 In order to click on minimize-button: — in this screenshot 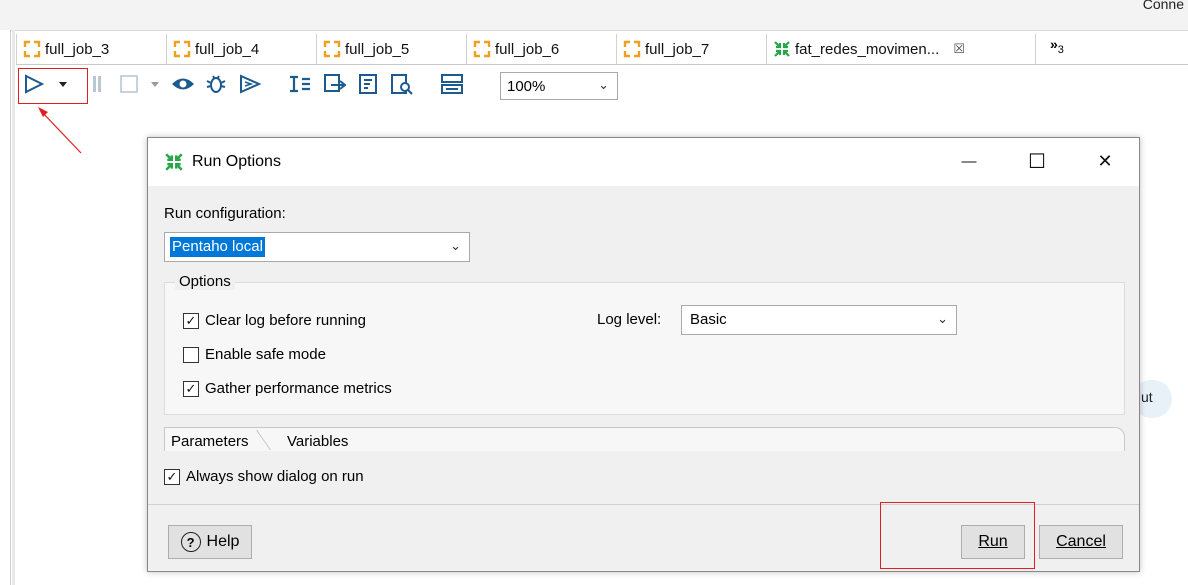, I will do `click(969, 161)`.